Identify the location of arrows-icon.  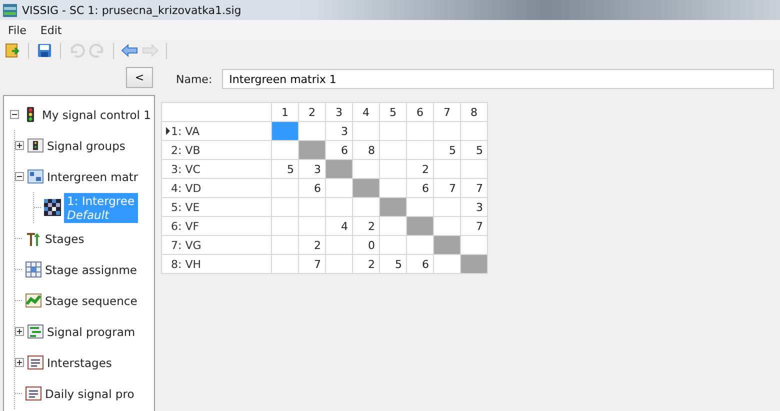
(33, 238).